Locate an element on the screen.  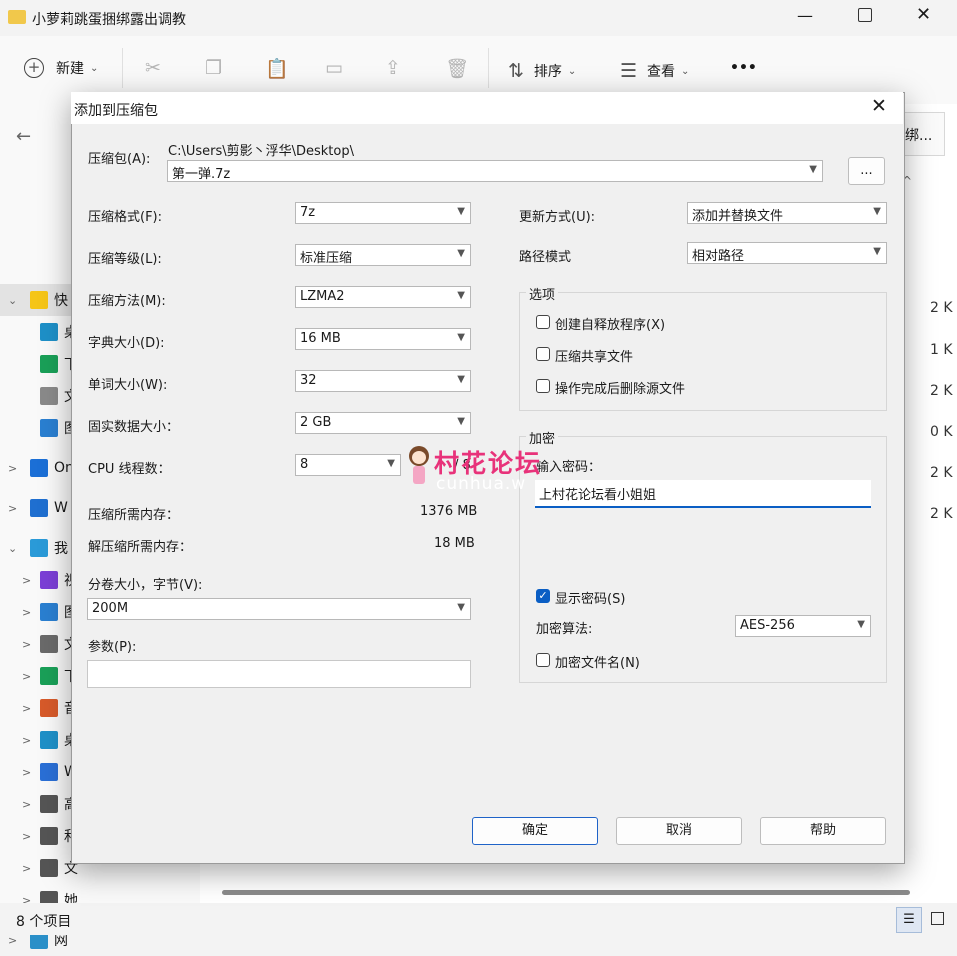
word-combo: 32 ▼ is located at coordinates (383, 381).